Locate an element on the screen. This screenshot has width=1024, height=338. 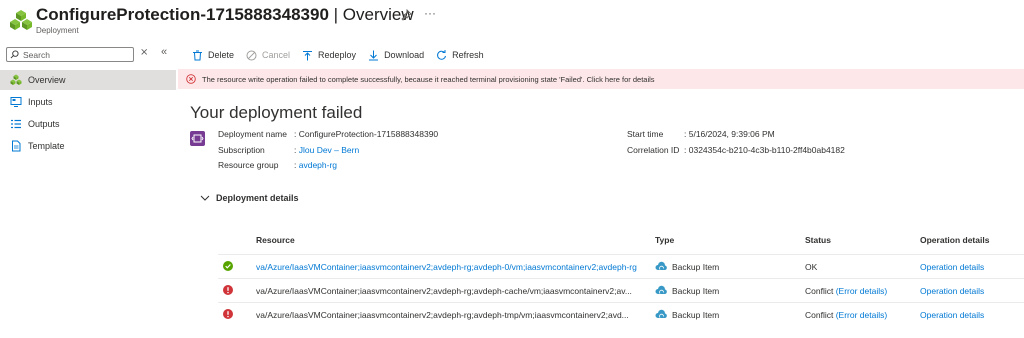
command-bar: Delete Cancel Redeploy Download Refresh is located at coordinates (344, 55).